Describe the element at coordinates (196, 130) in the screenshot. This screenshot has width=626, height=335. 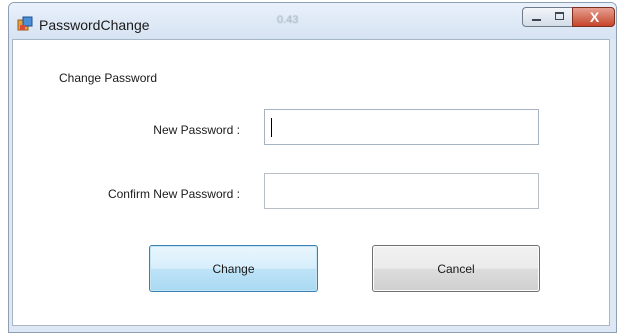
I see `new-password-label: New Password :` at that location.